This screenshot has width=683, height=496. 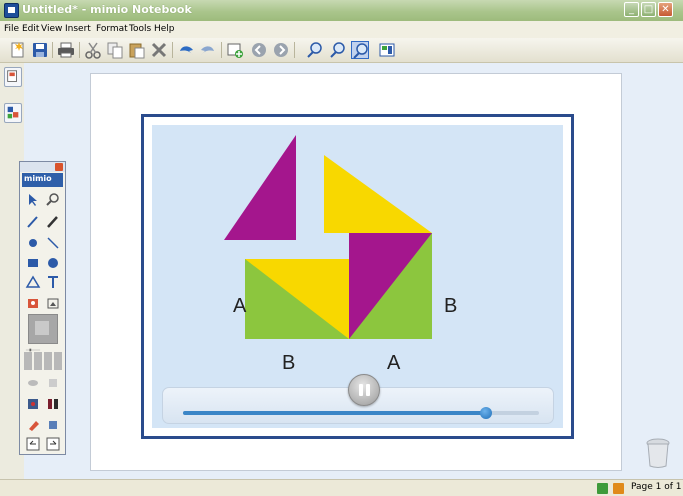 I want to click on reveal-icon, so click(x=33, y=383).